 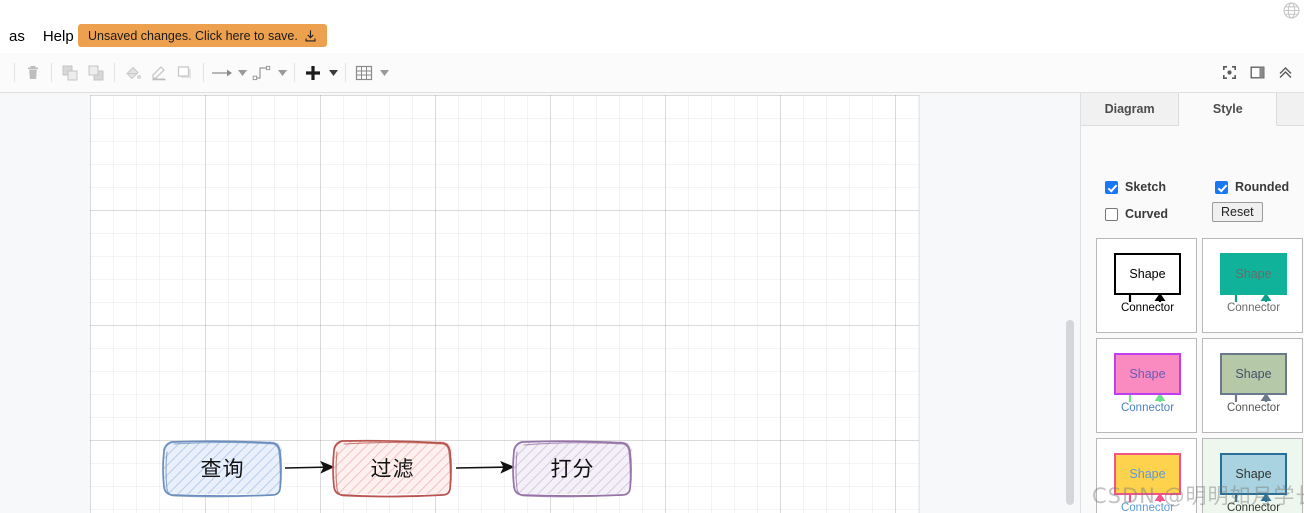 I want to click on globe-icon, so click(x=1291, y=10).